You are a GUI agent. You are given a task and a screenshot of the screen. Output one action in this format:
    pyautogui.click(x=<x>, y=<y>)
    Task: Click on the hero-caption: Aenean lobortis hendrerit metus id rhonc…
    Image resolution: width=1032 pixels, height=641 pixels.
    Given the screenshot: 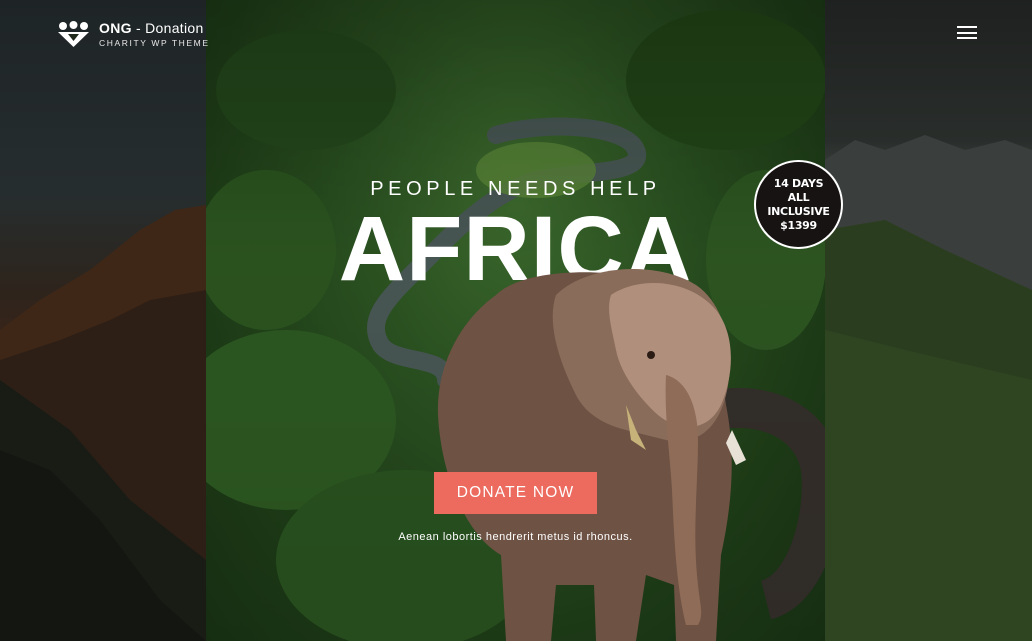 What is the action you would take?
    pyautogui.click(x=515, y=537)
    